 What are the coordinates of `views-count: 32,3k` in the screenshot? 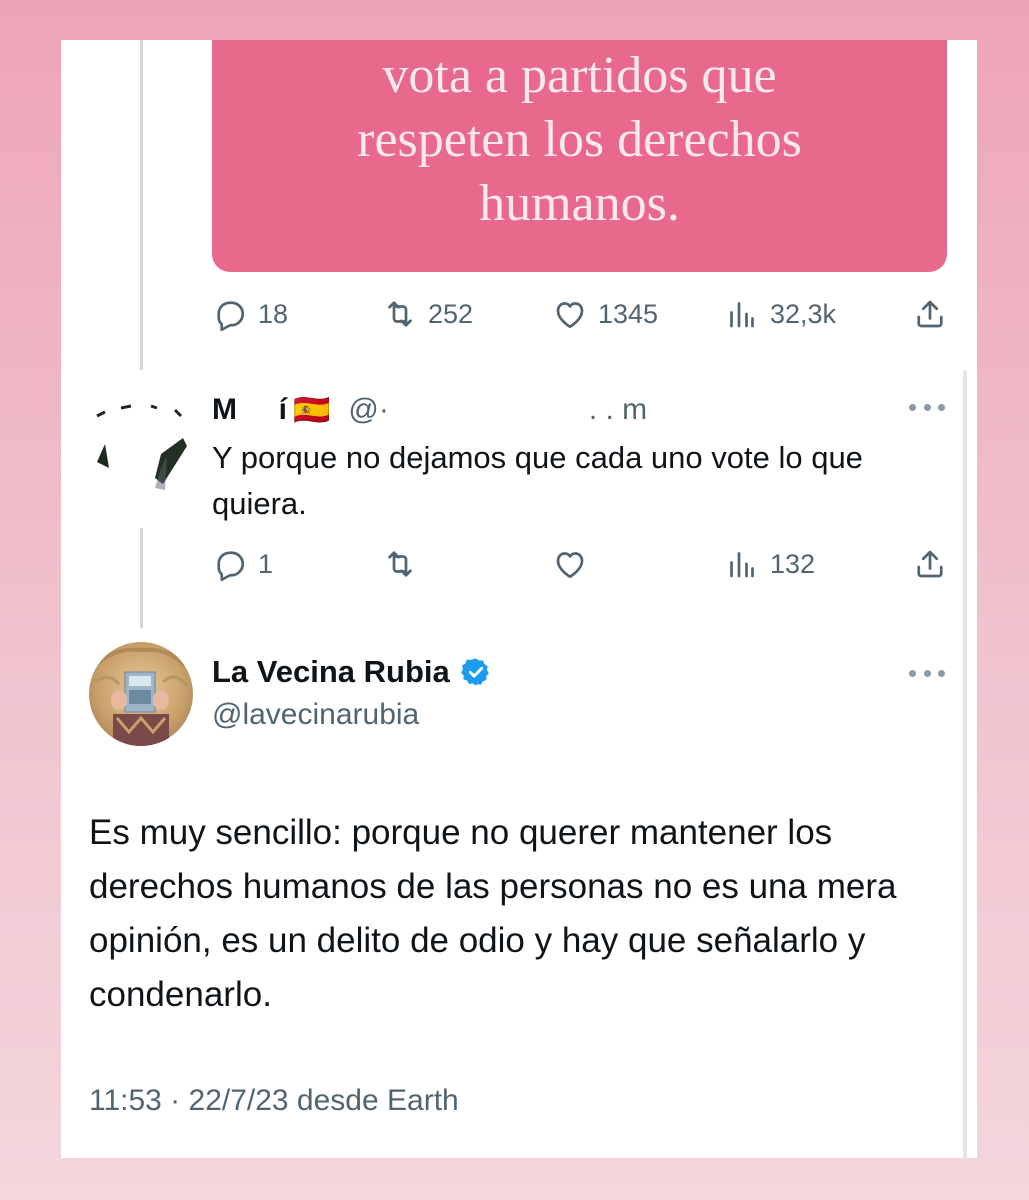 It's located at (803, 313).